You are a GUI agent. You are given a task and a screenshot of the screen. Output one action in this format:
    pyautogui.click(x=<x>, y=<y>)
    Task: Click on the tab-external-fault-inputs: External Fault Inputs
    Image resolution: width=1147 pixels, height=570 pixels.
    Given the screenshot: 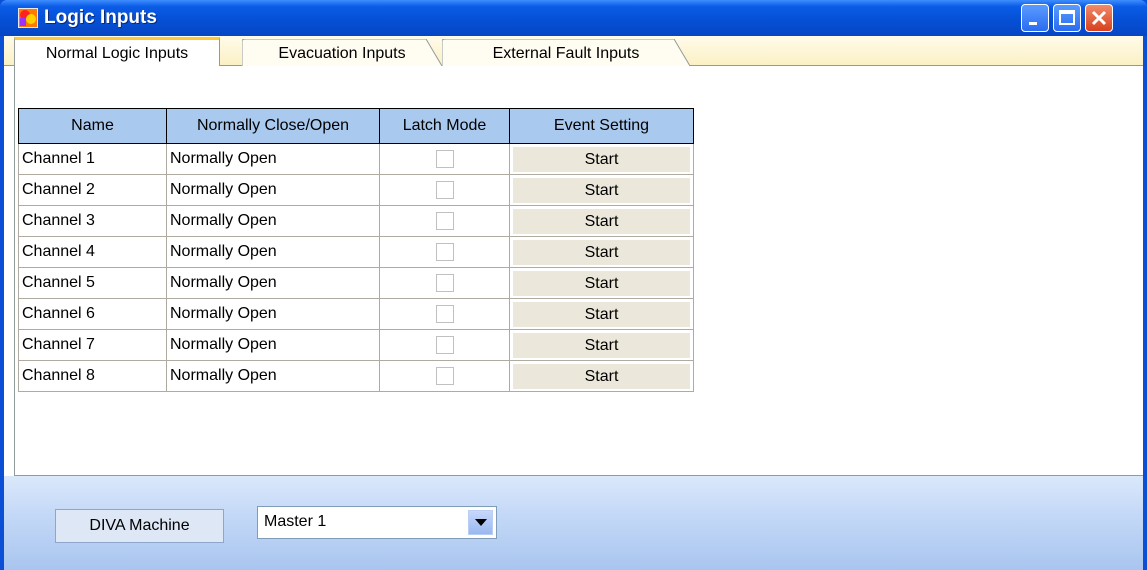 What is the action you would take?
    pyautogui.click(x=566, y=52)
    